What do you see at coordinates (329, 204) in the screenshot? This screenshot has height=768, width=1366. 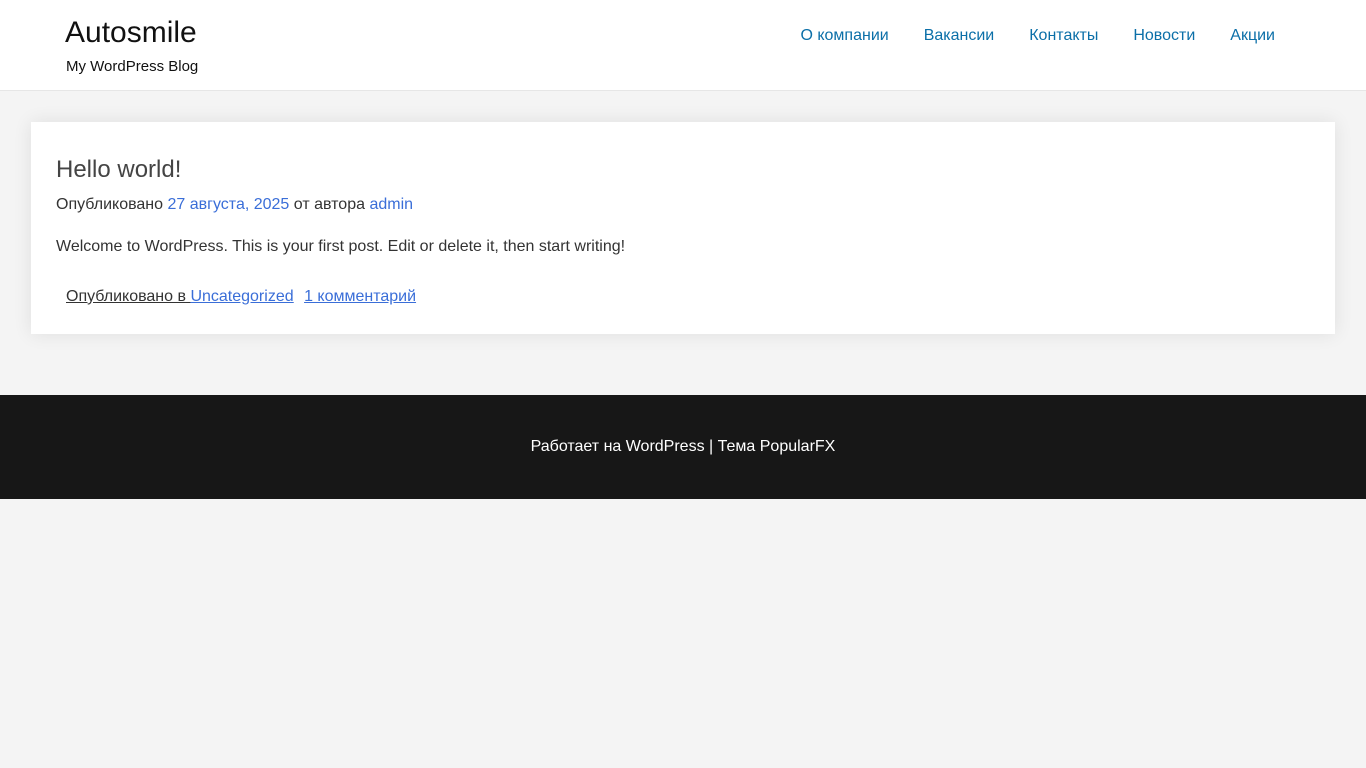 I see `post-author-prefix: от автора` at bounding box center [329, 204].